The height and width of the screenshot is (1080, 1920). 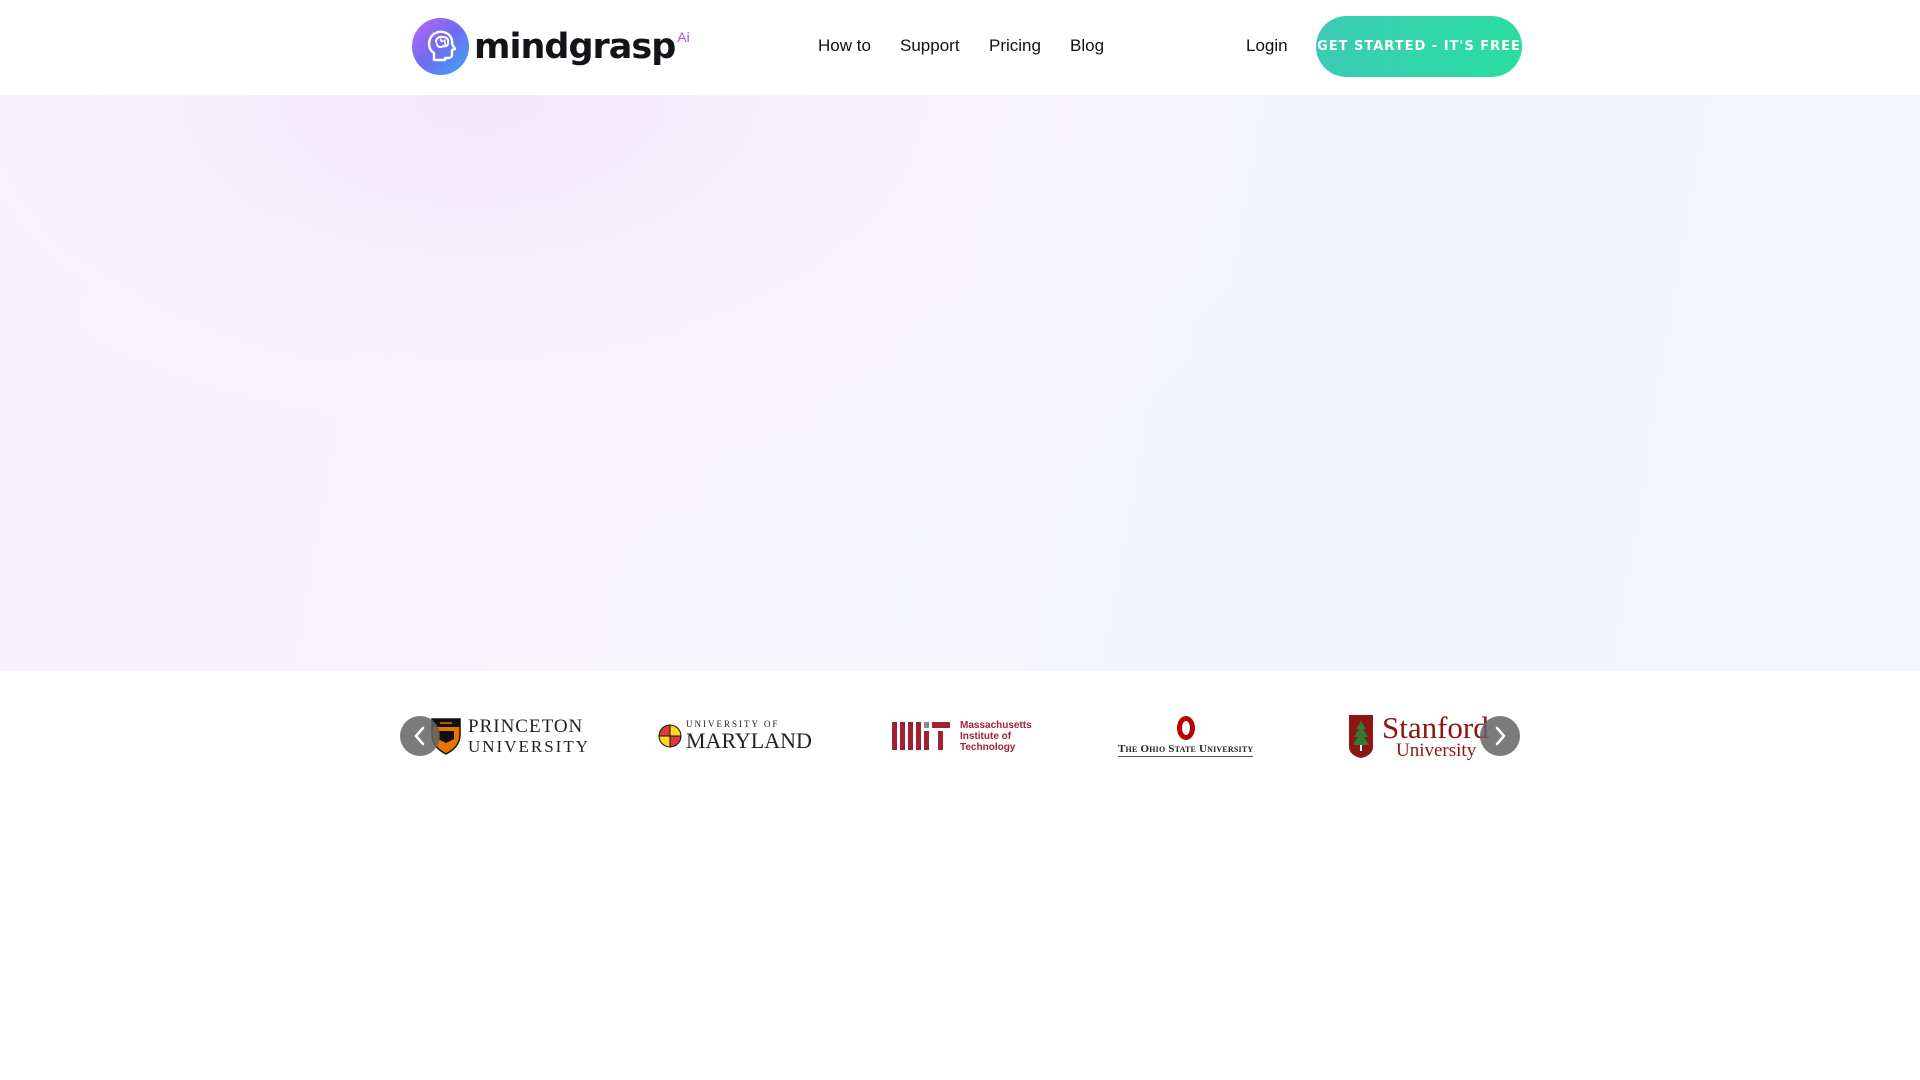 What do you see at coordinates (683, 37) in the screenshot?
I see `logo-superscript: Ai` at bounding box center [683, 37].